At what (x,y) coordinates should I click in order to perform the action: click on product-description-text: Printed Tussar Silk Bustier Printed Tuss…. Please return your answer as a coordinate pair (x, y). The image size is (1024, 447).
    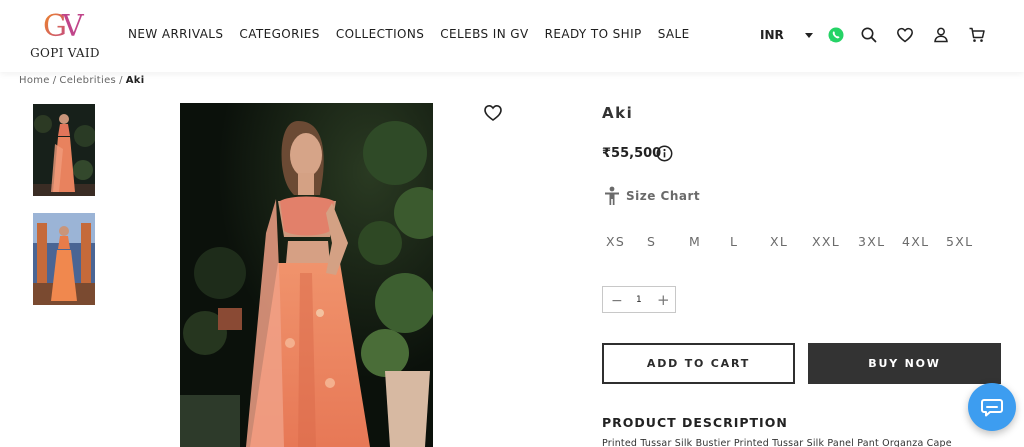
    Looking at the image, I should click on (777, 442).